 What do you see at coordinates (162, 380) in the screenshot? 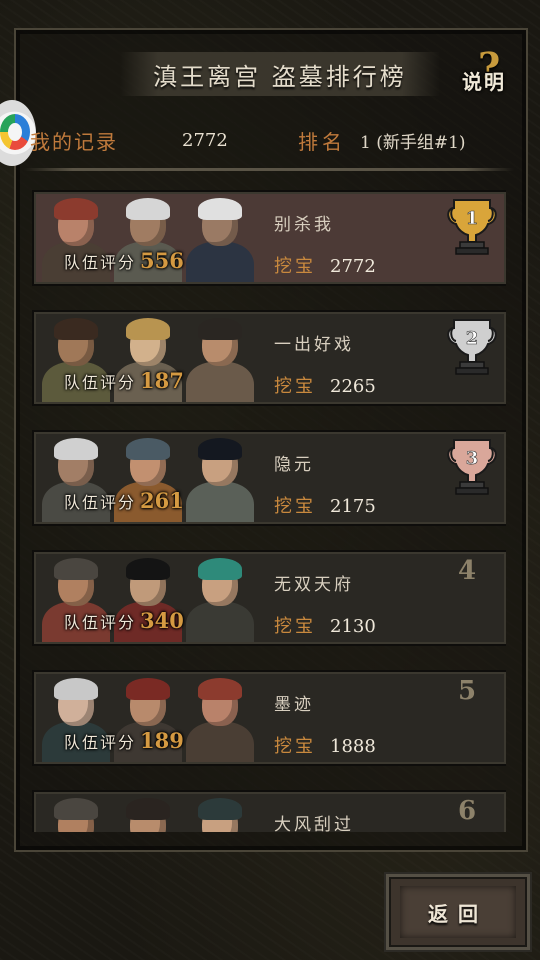
I see `team-score-value: 187` at bounding box center [162, 380].